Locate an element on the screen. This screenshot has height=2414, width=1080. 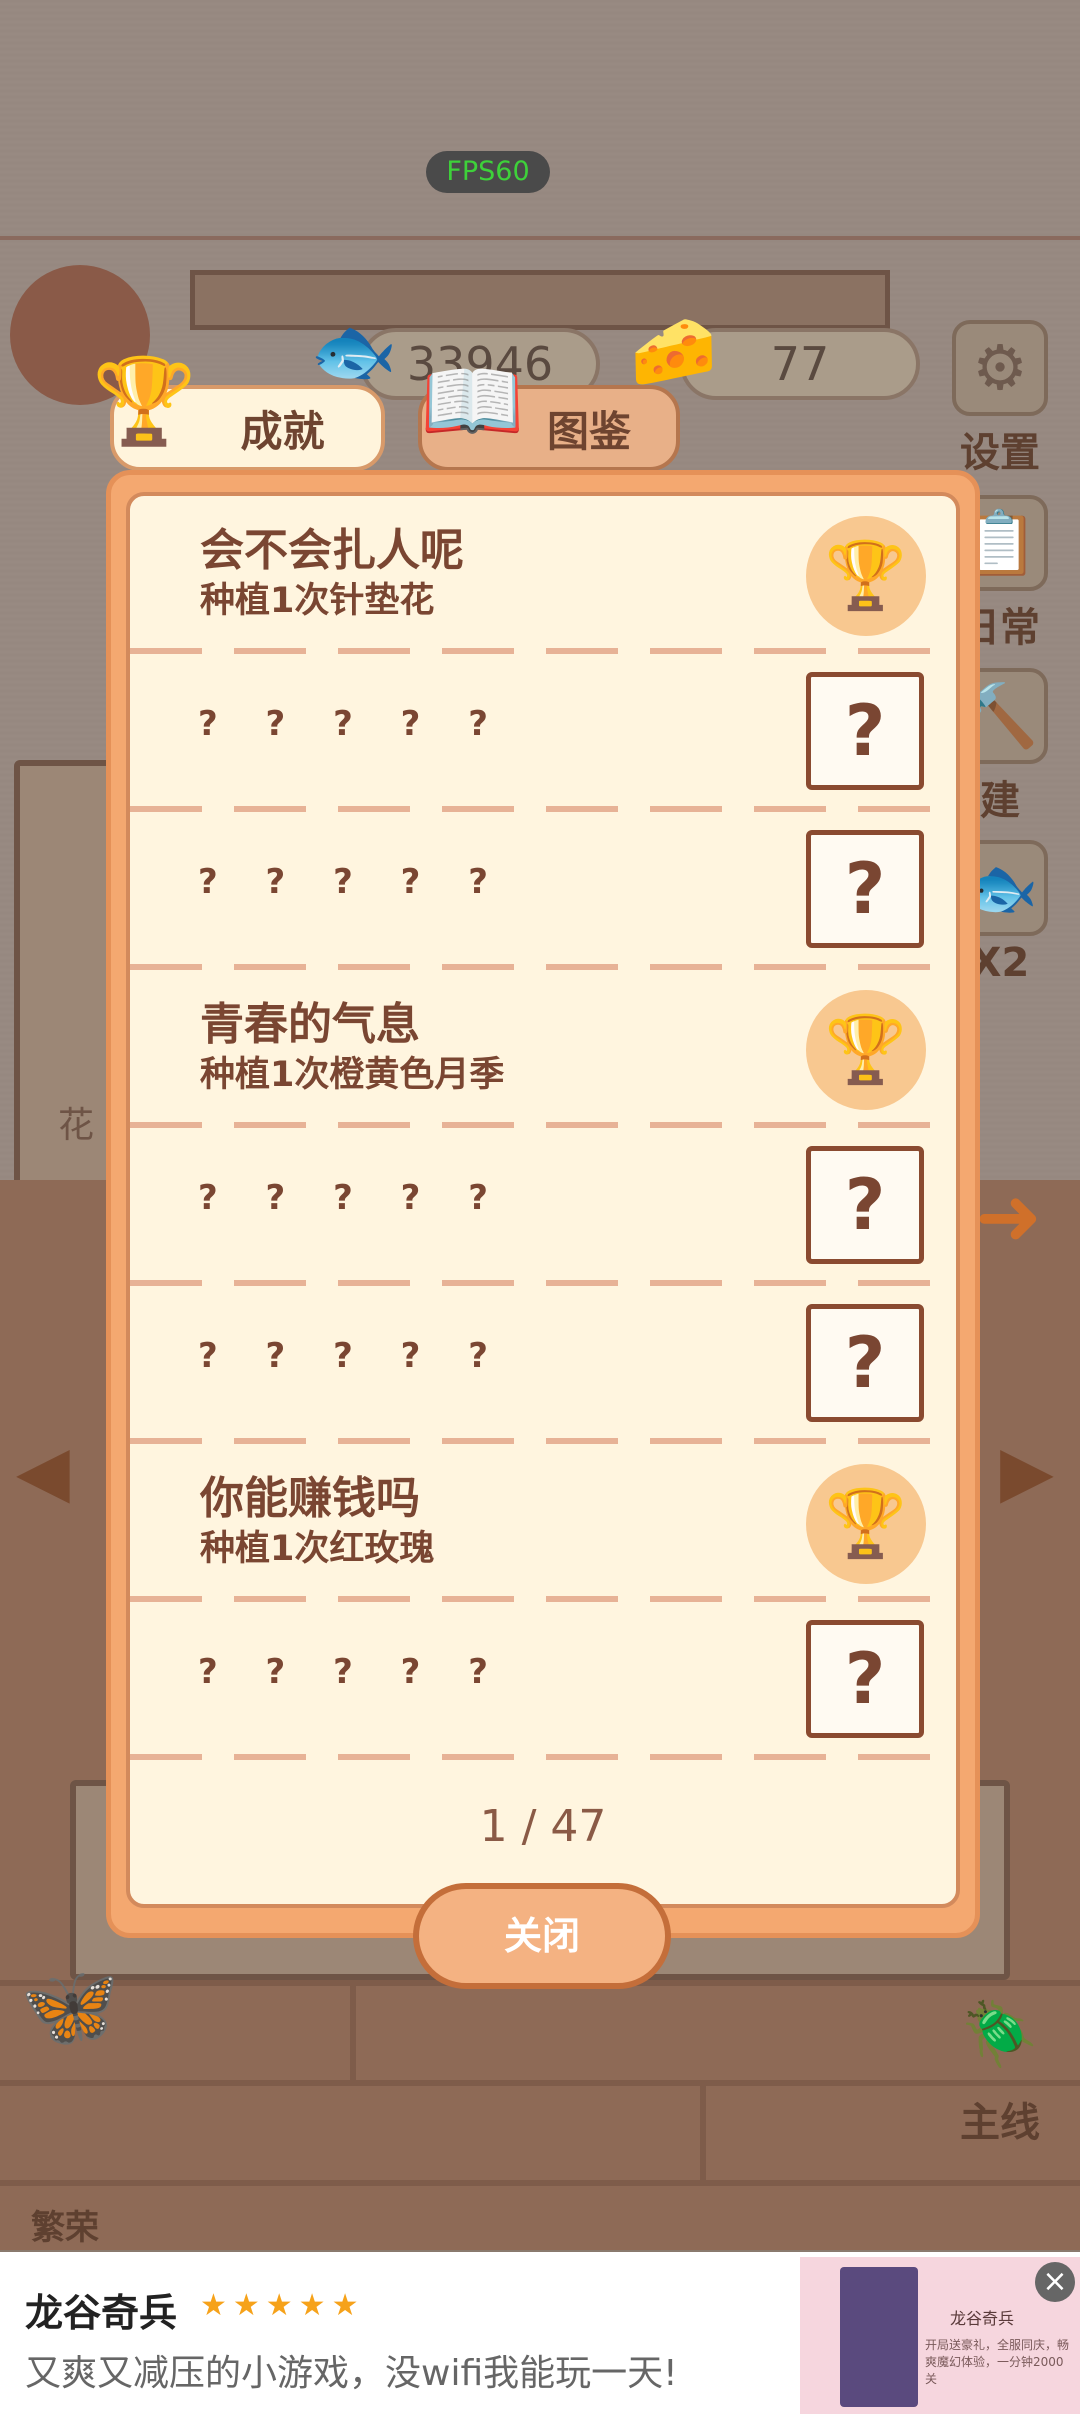
arrow-left-icon: ◀ is located at coordinates (43, 1471).